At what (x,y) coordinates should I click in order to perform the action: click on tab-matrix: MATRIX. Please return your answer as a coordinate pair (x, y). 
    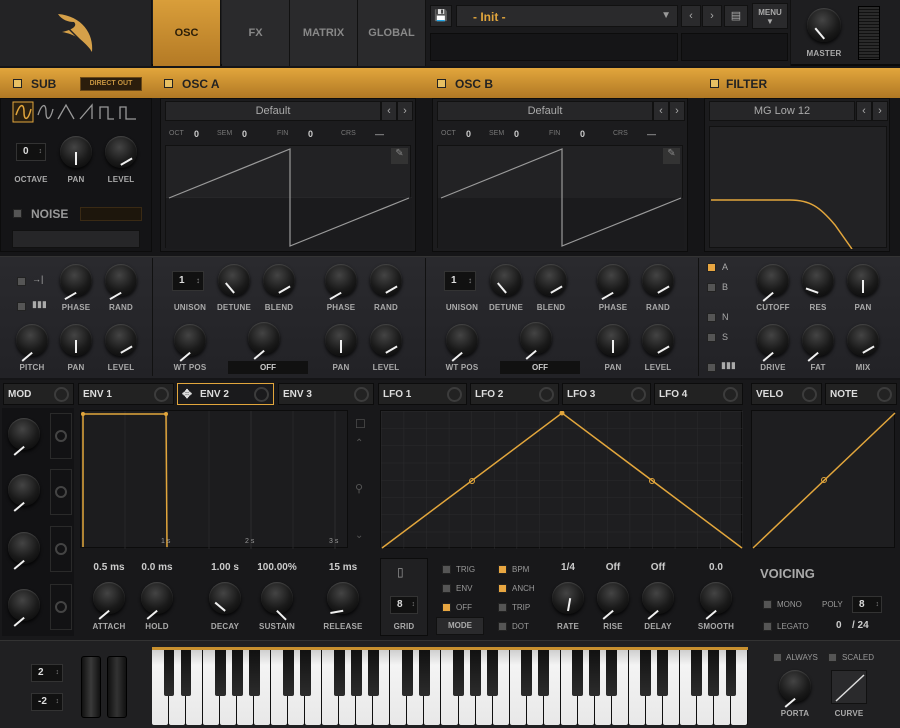
    Looking at the image, I should click on (324, 33).